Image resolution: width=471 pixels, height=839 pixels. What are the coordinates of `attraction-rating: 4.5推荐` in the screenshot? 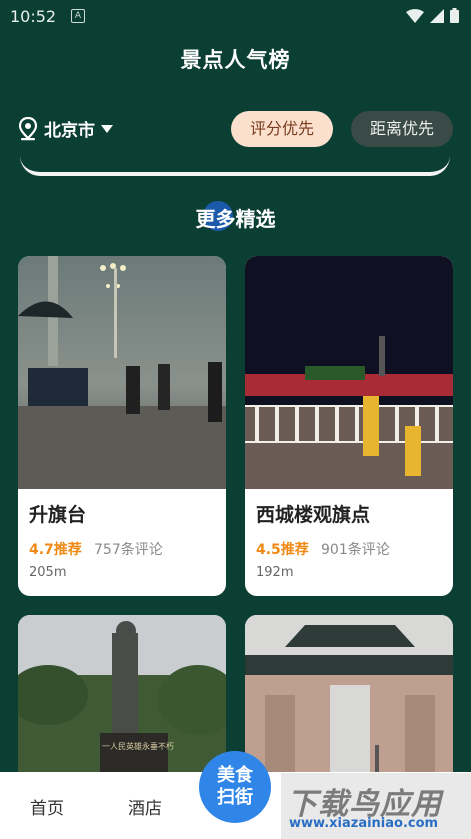 It's located at (282, 550).